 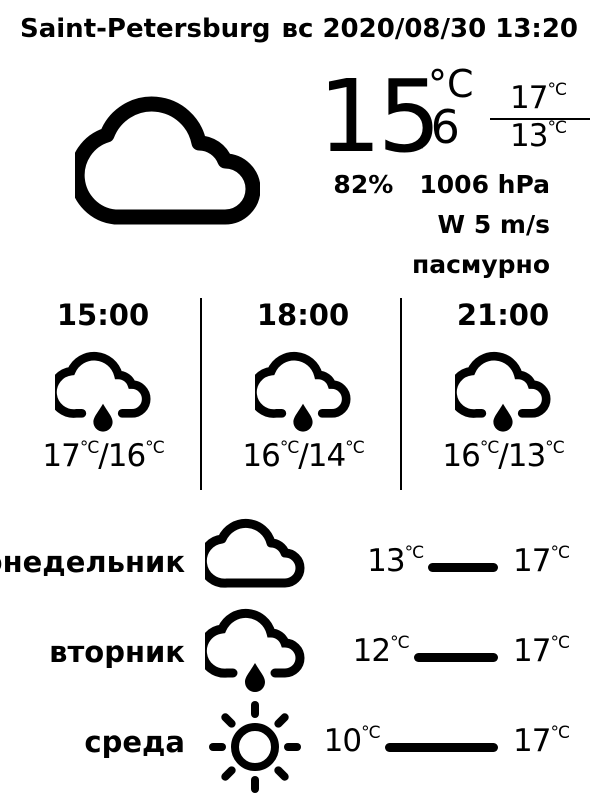 I want to click on hourly-item: 18:00 16°C/14°C, so click(x=303, y=386).